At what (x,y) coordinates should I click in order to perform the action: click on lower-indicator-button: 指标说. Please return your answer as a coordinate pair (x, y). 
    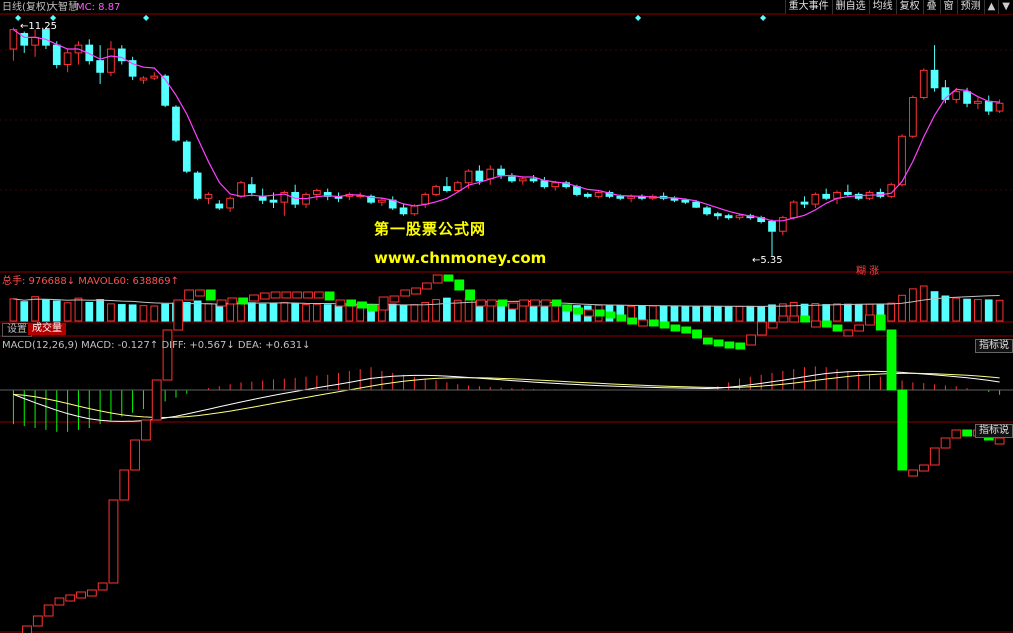
    Looking at the image, I should click on (994, 431).